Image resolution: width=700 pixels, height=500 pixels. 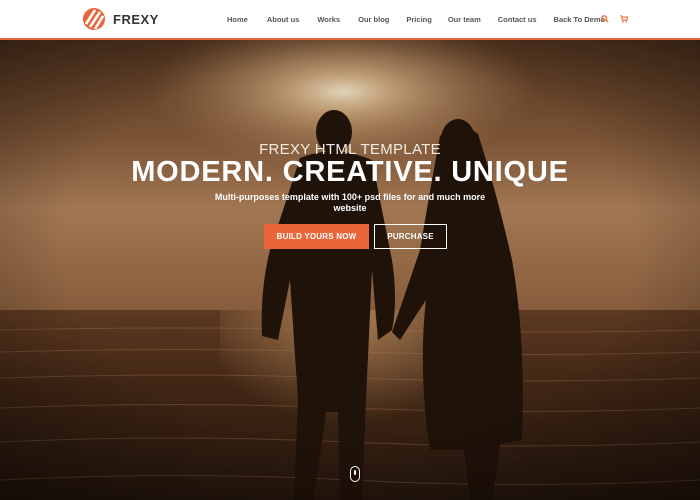 I want to click on build-yours-now-button: BUILD YOURS NOW, so click(x=316, y=236).